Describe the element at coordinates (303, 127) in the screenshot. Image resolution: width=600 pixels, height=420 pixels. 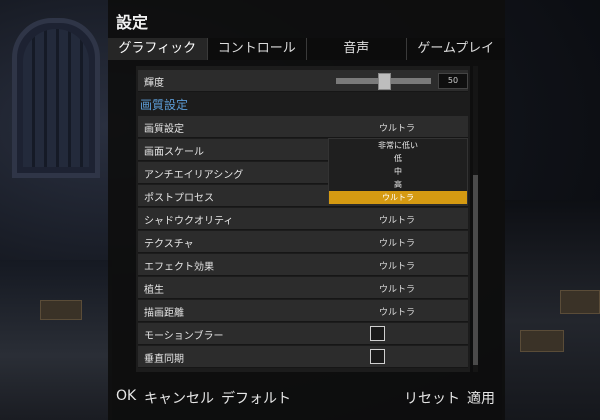
I see `setting-row-quality: 画質設定 ウルトラ` at that location.